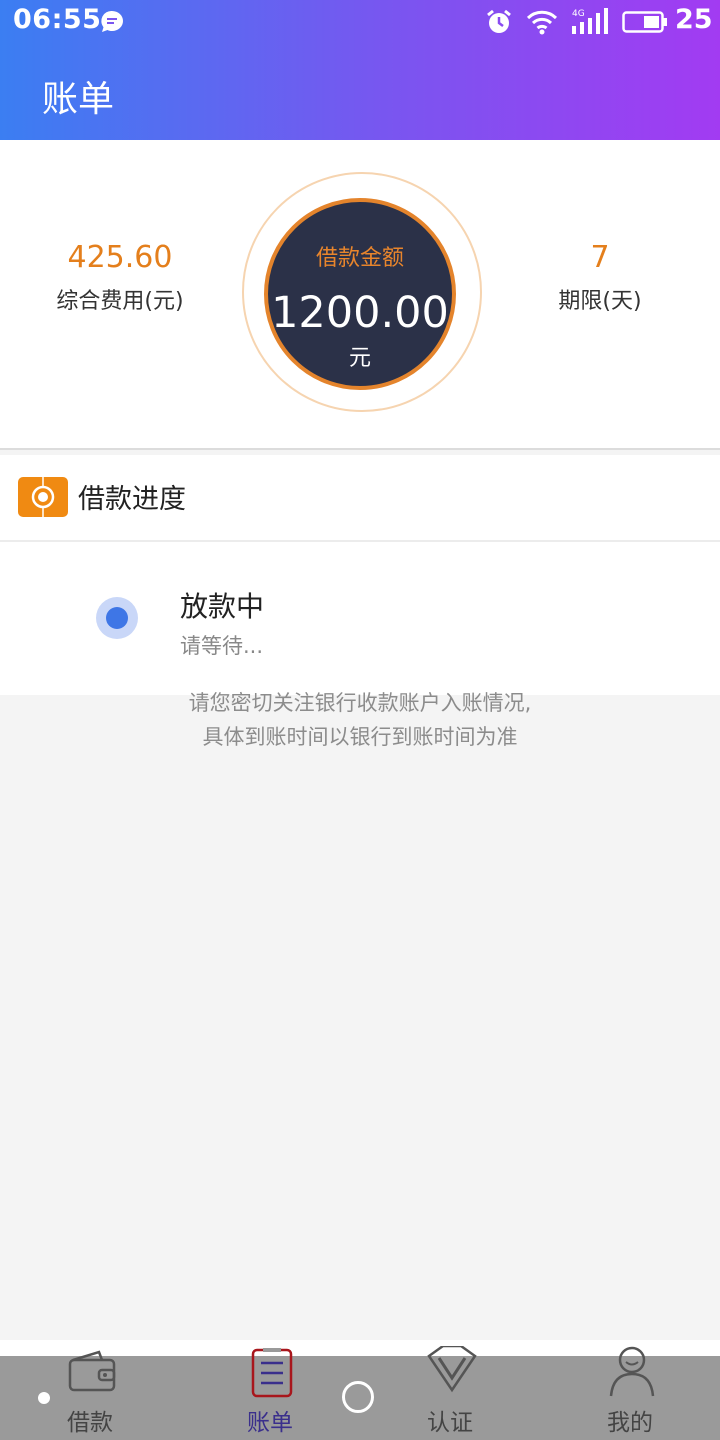  What do you see at coordinates (358, 1397) in the screenshot?
I see `home-button` at bounding box center [358, 1397].